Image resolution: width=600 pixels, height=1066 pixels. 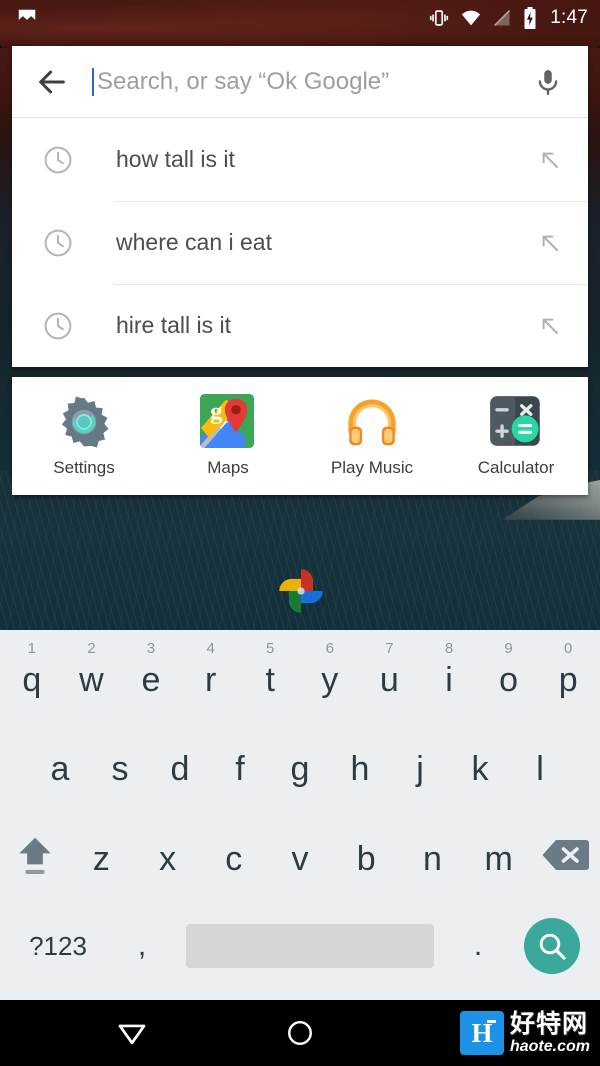 I want to click on key-h: h, so click(x=360, y=765).